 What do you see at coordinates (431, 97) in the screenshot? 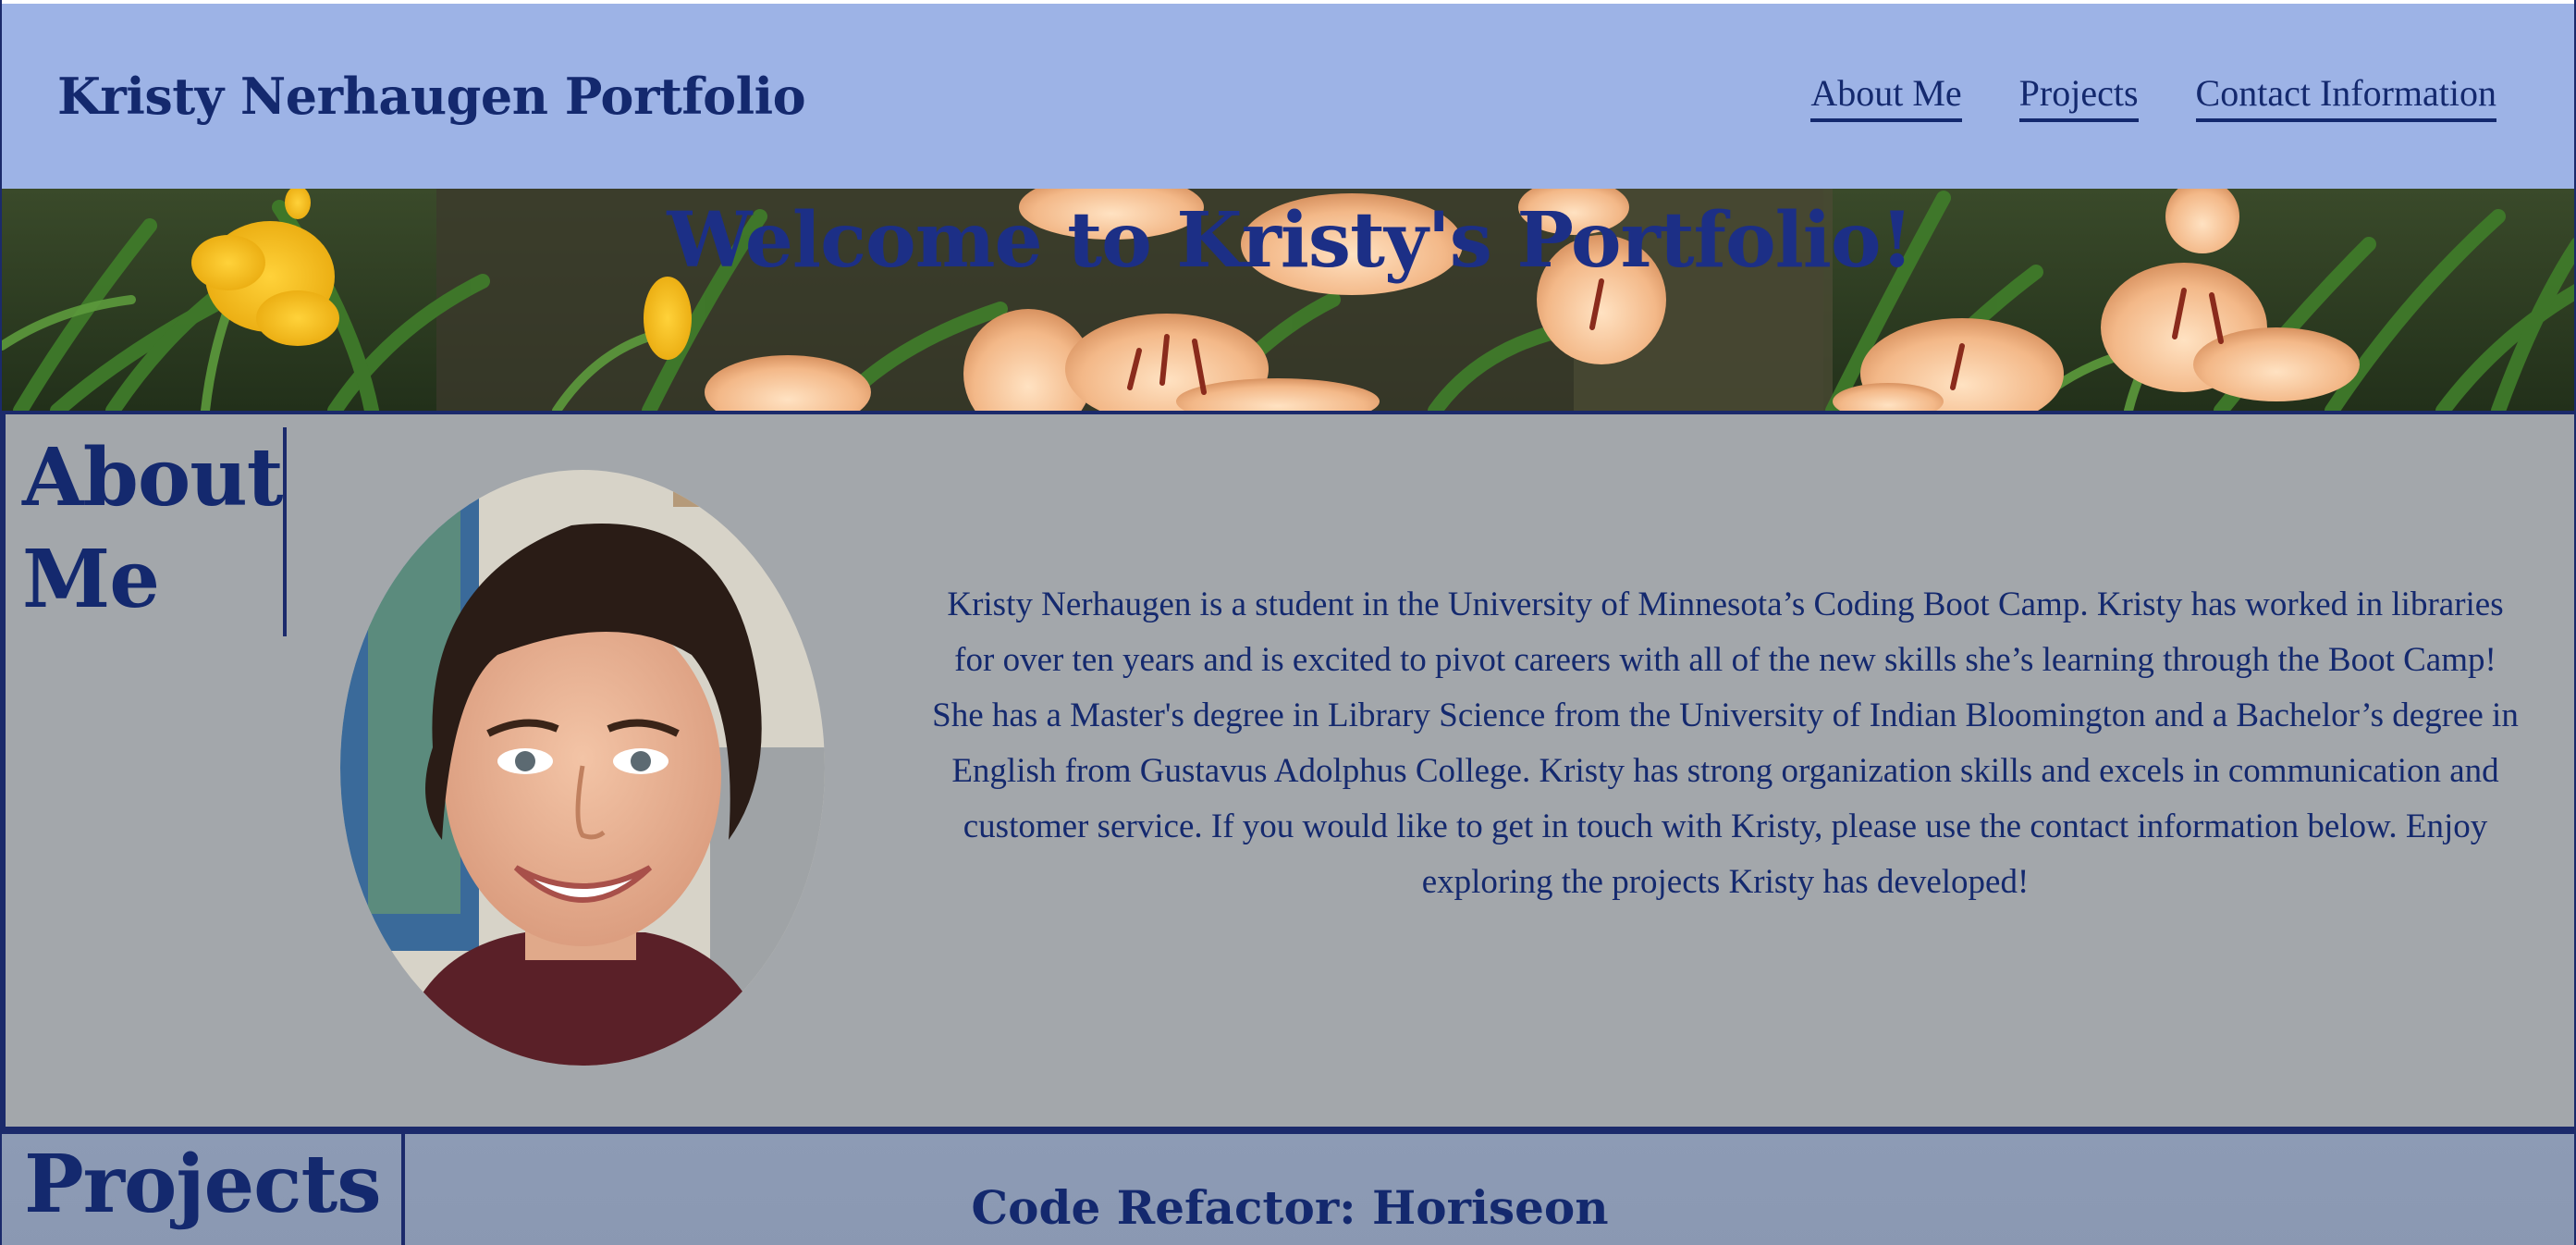
I see `site-title: Kristy Nerhaugen Portfolio` at bounding box center [431, 97].